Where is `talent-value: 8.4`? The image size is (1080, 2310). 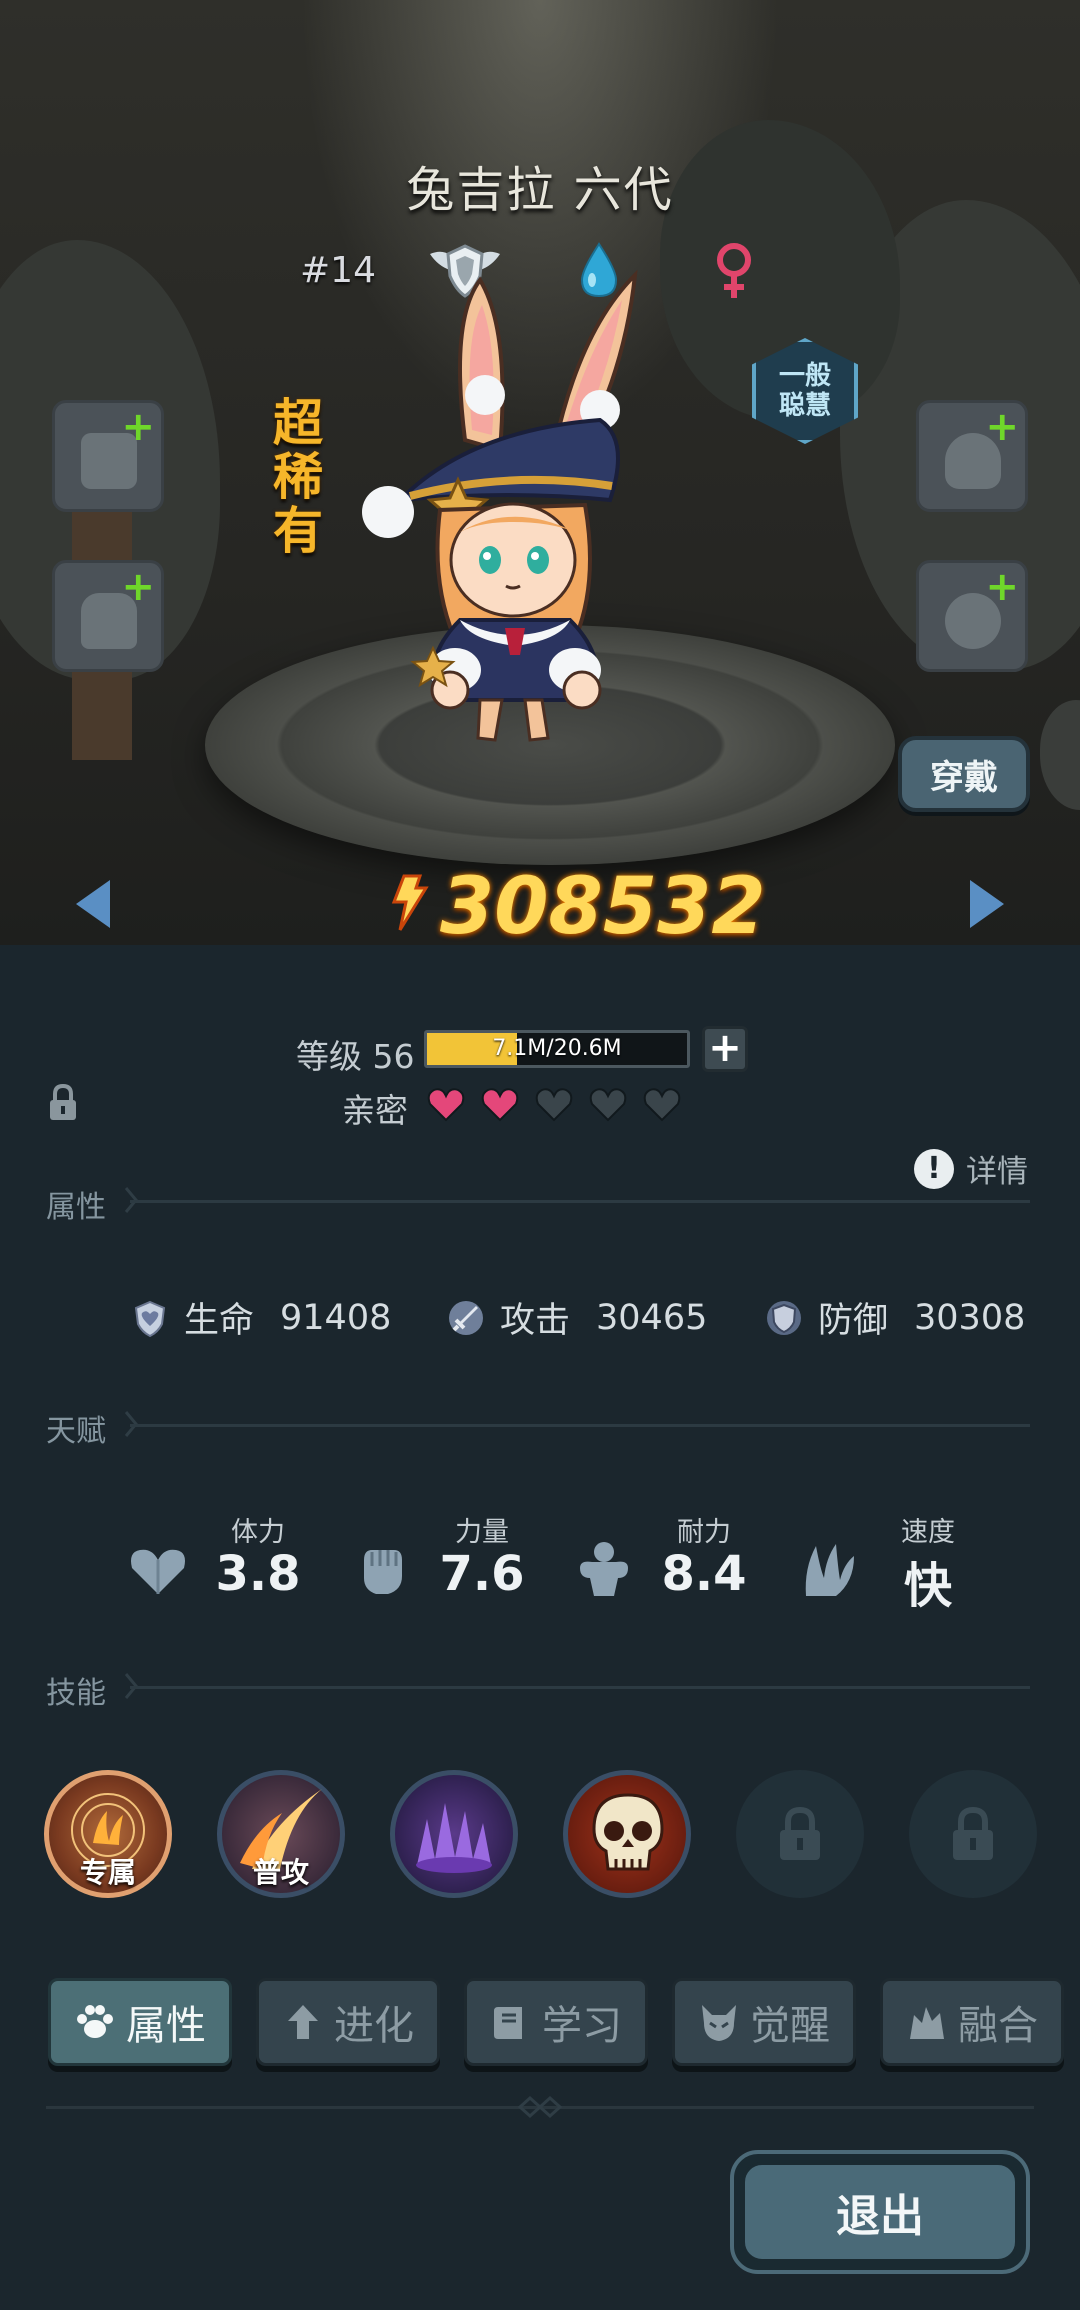 talent-value: 8.4 is located at coordinates (704, 1574).